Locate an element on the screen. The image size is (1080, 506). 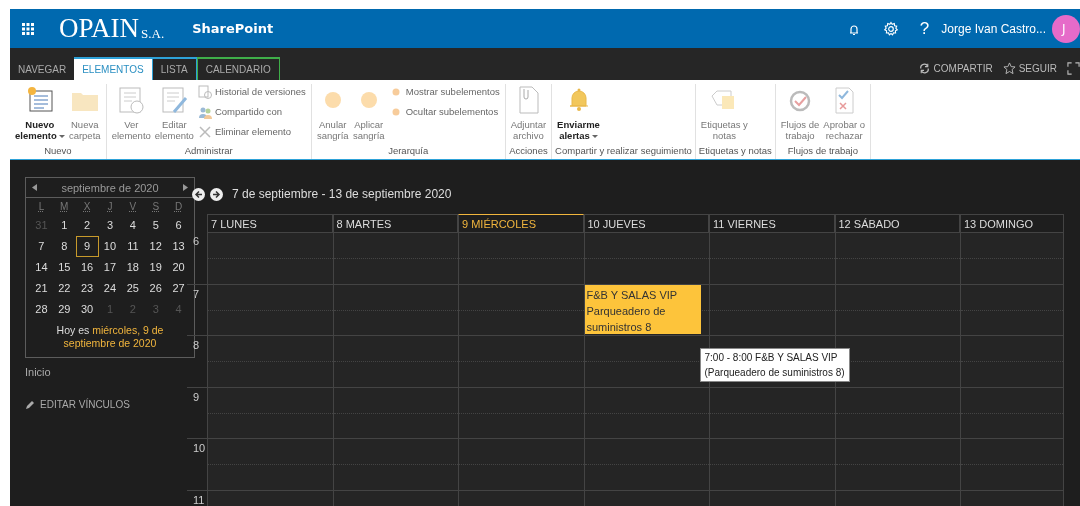
weekday-label: V is located at coordinates (133, 207).